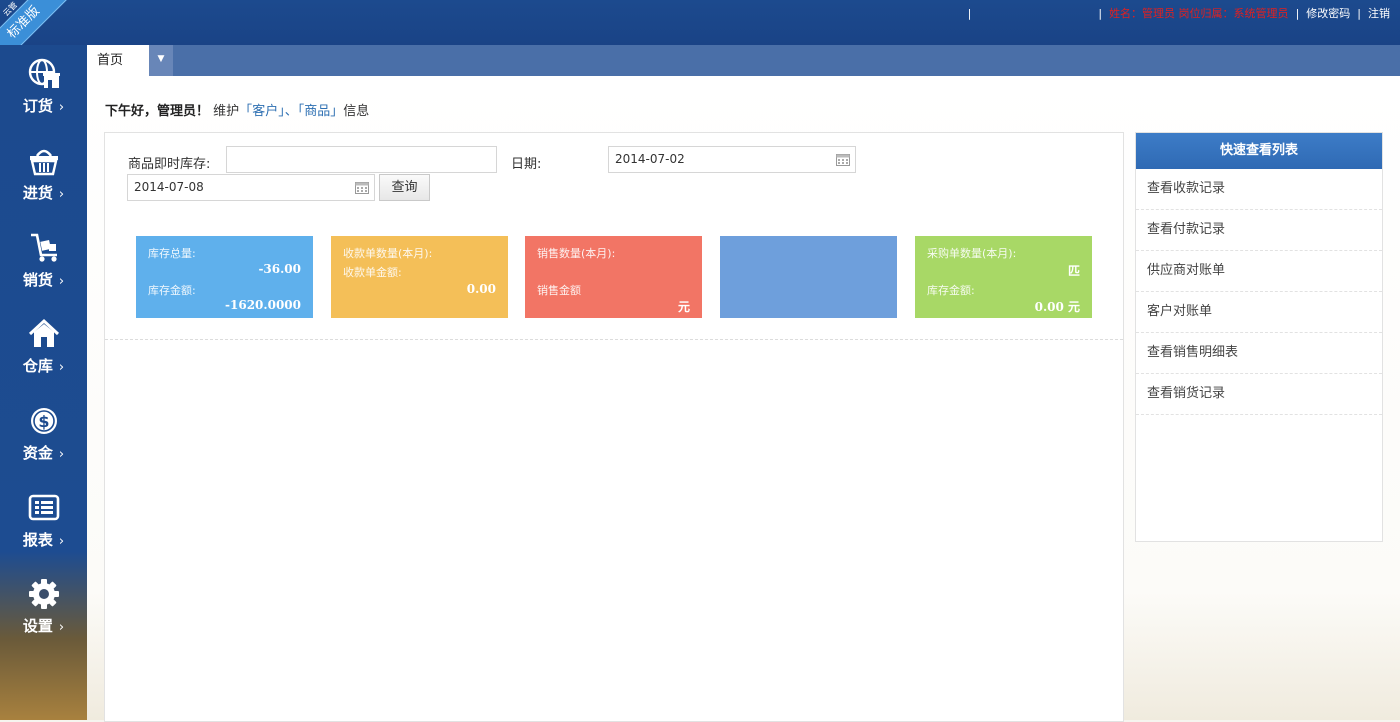  What do you see at coordinates (481, 289) in the screenshot?
I see `card-value: 0.00` at bounding box center [481, 289].